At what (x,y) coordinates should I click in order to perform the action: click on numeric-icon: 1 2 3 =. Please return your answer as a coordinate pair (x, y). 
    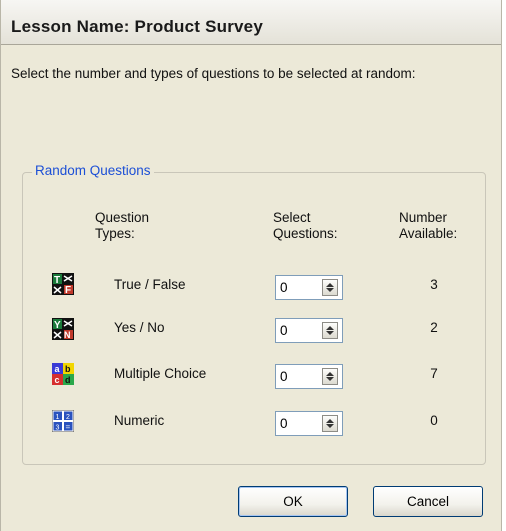
    Looking at the image, I should click on (63, 421).